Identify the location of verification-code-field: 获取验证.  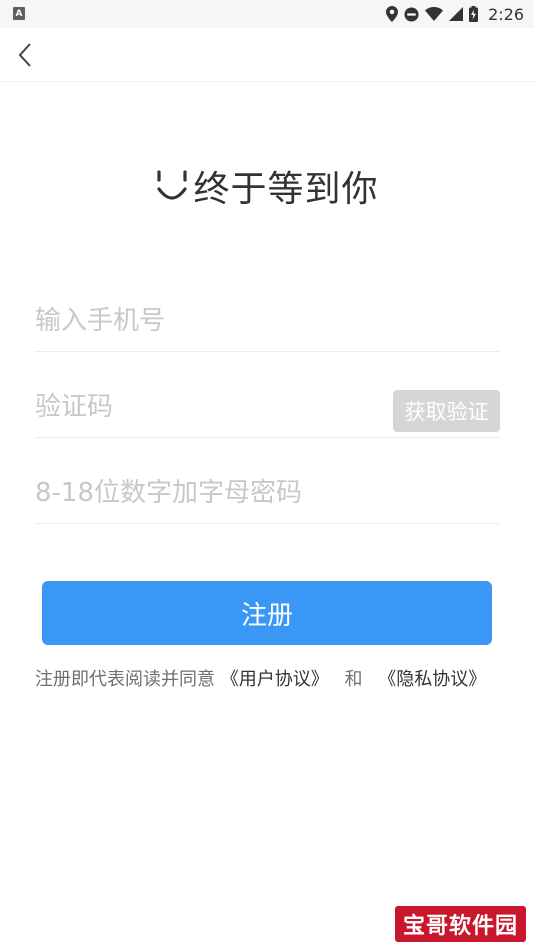
(267, 404).